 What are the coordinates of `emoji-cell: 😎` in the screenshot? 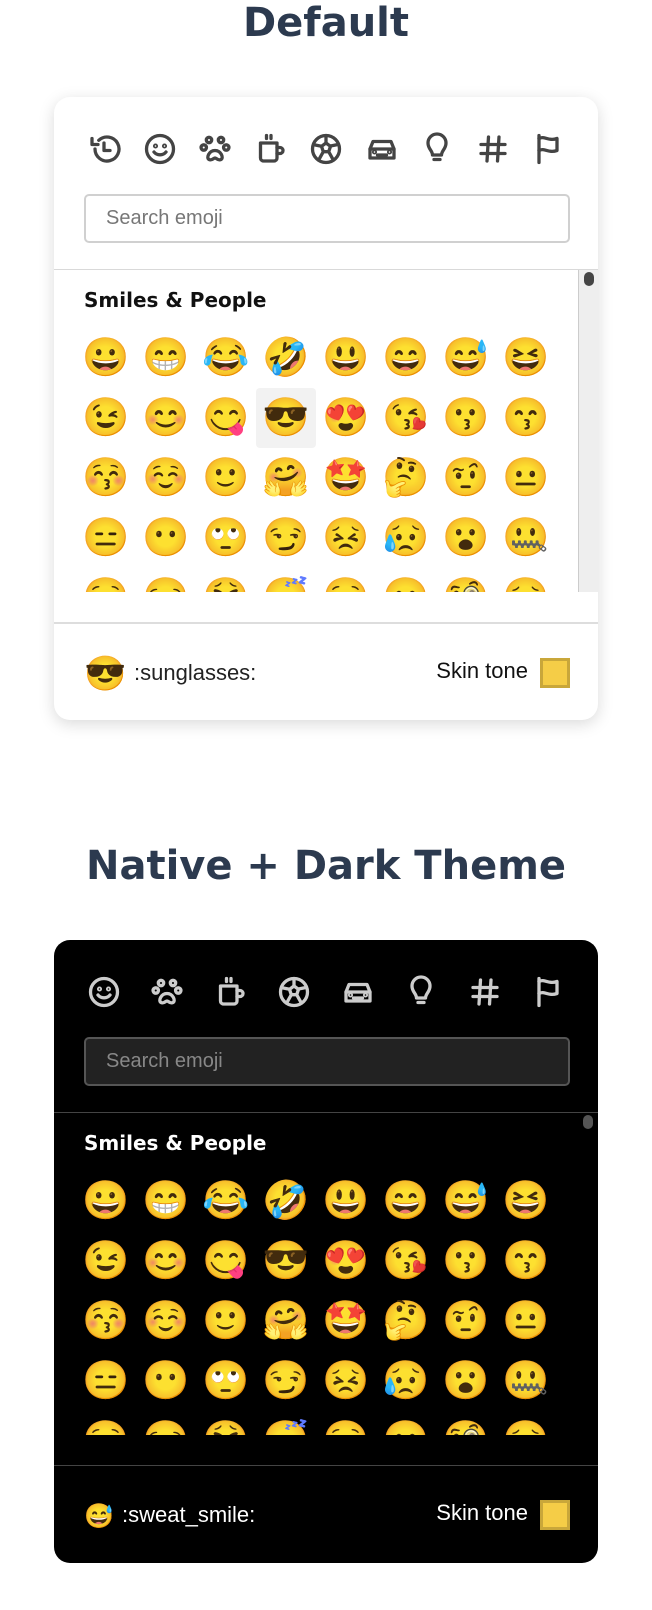 It's located at (286, 418).